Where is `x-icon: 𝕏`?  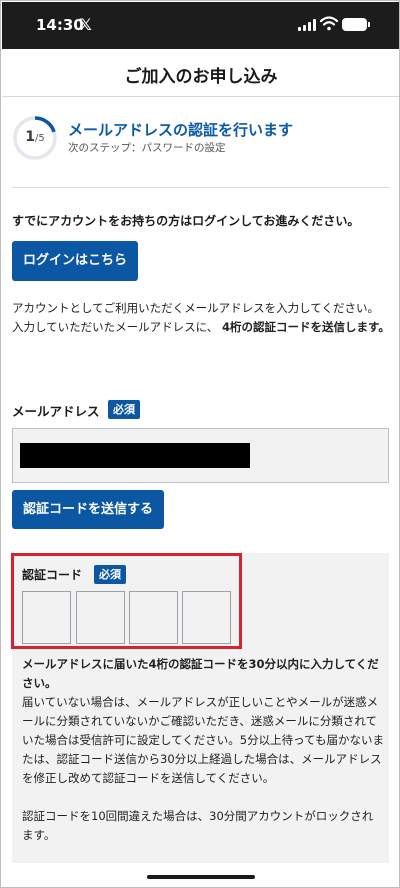
x-icon: 𝕏 is located at coordinates (85, 24).